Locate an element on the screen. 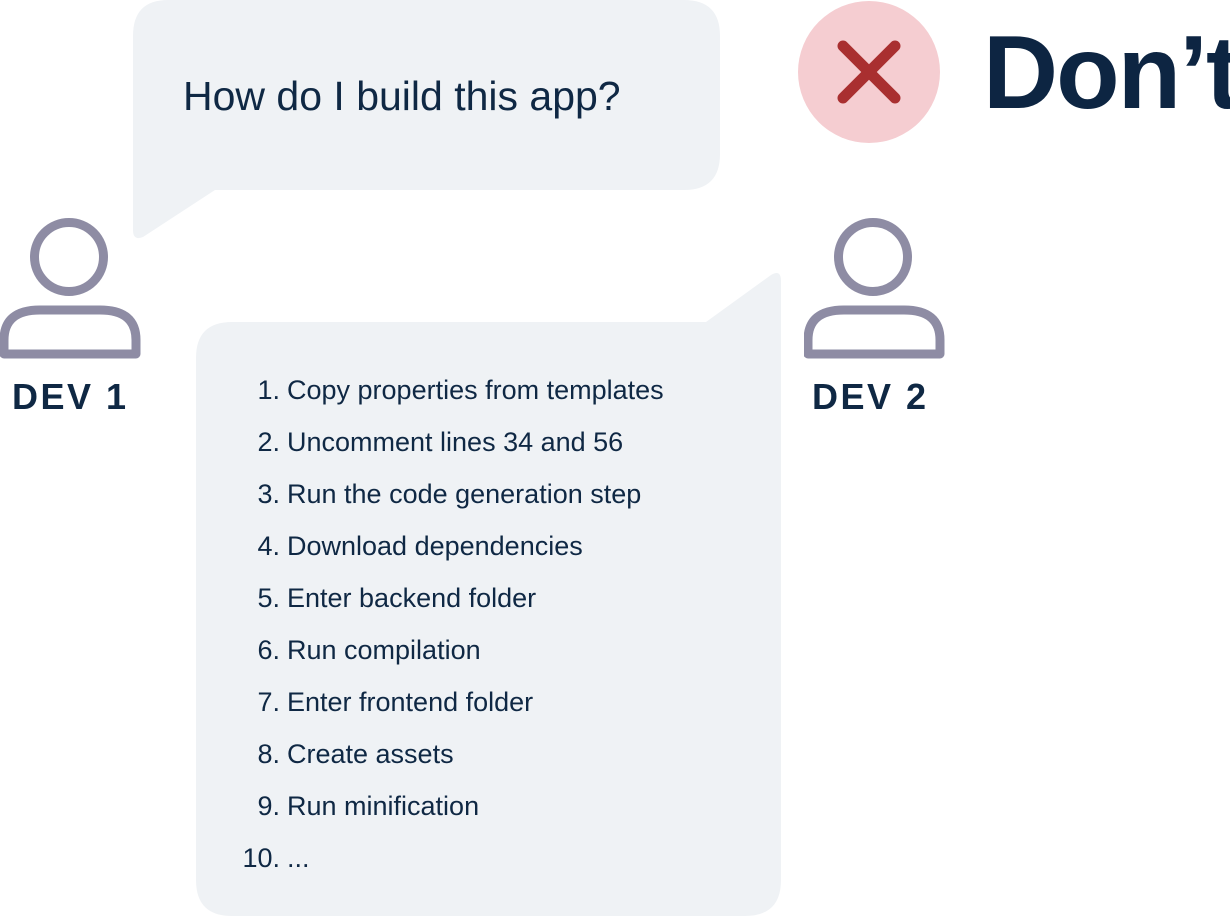 This screenshot has height=918, width=1230. list-item: 2. Uncomment lines 34 and 56 is located at coordinates (448, 442).